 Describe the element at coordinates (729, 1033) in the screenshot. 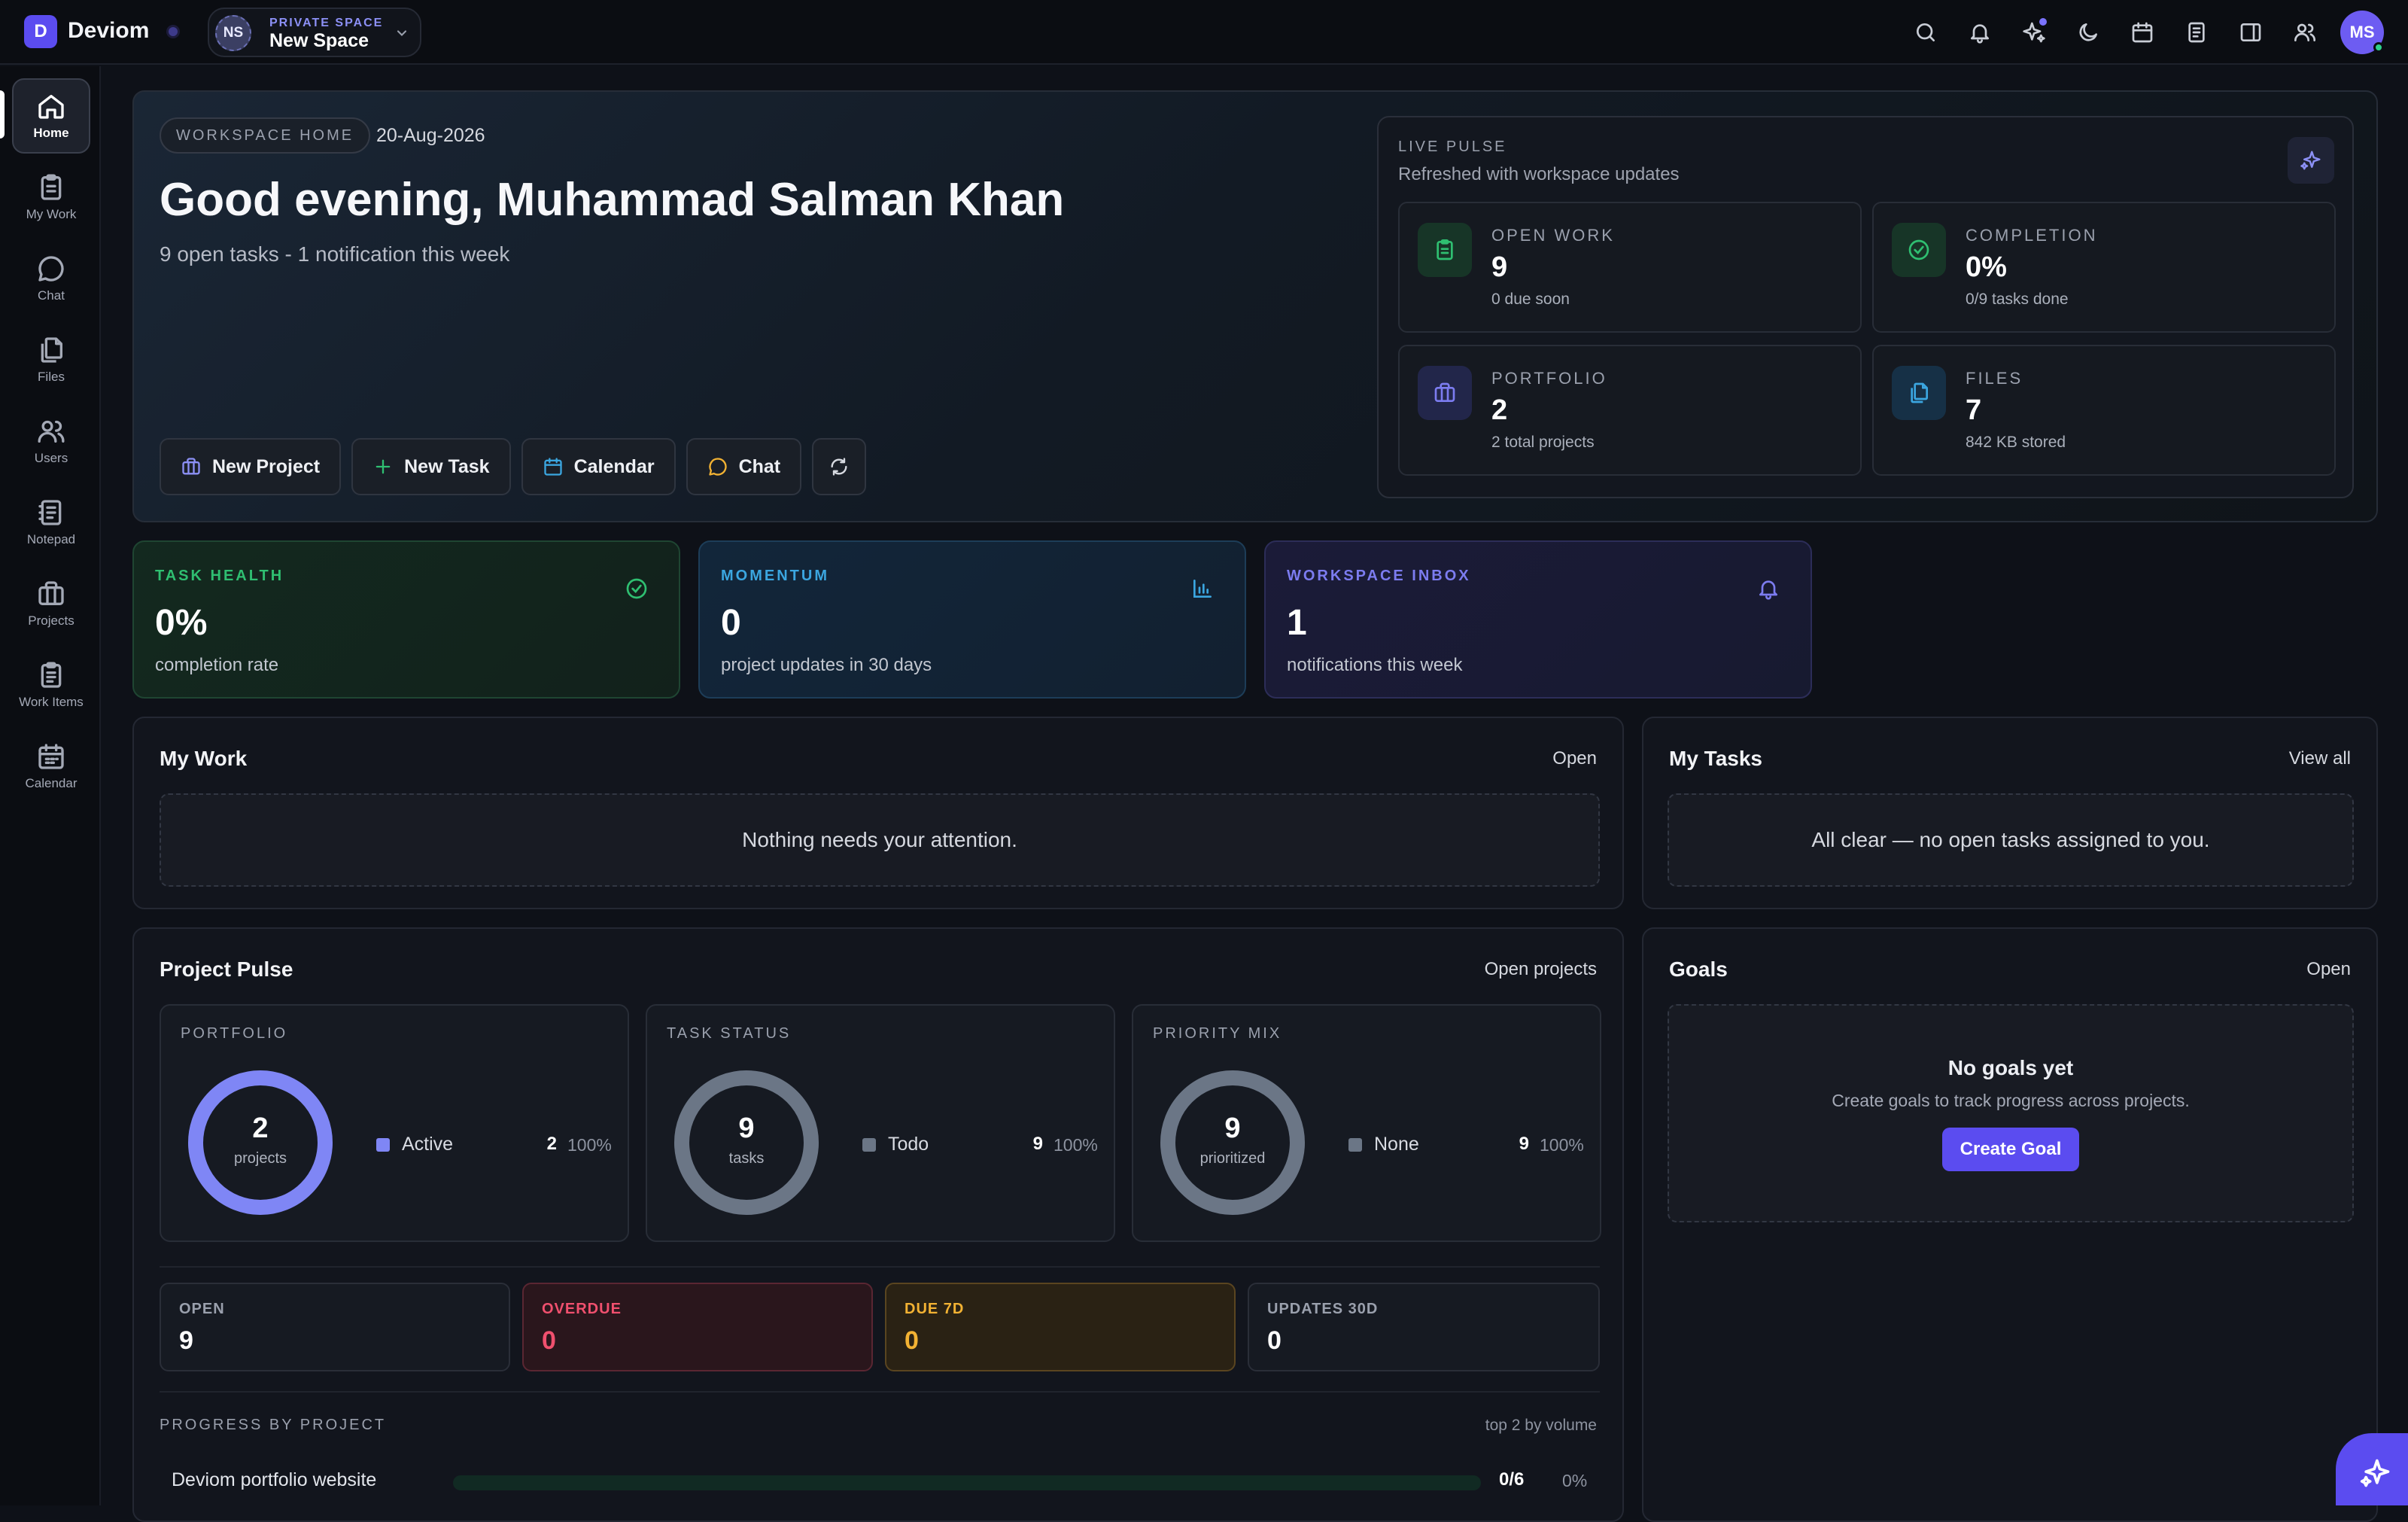

I see `mini-label: TASK STATUS` at that location.